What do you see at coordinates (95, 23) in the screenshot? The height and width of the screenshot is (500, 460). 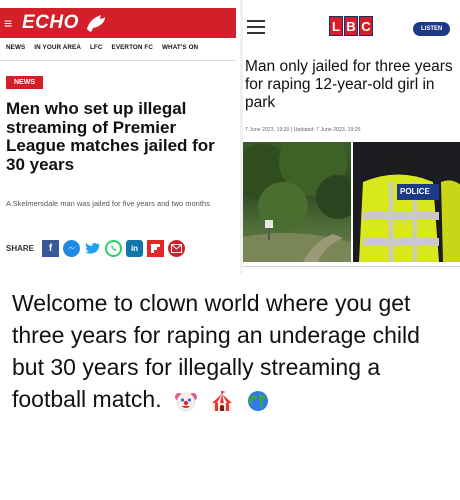 I see `liver-bird-icon` at bounding box center [95, 23].